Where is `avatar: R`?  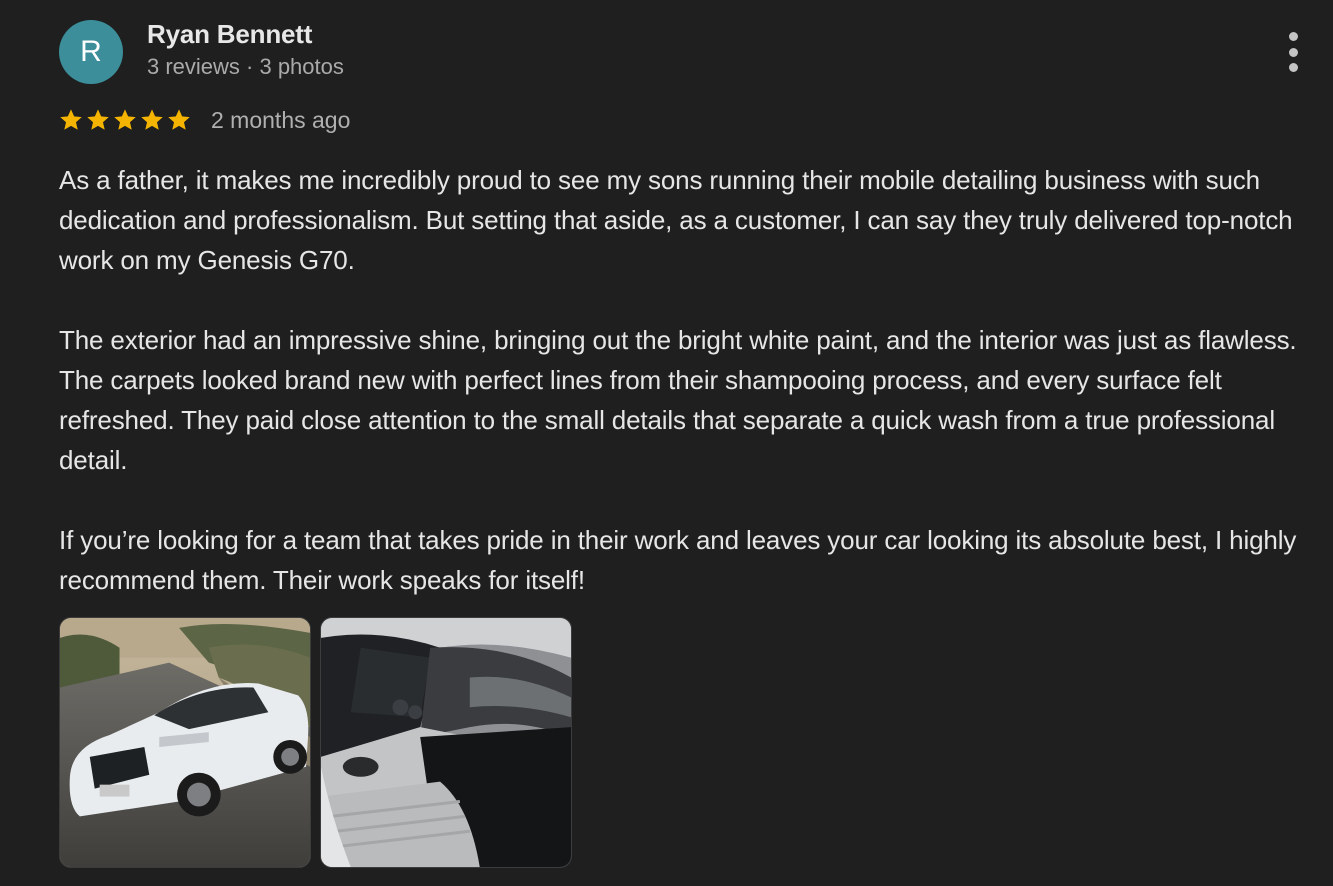
avatar: R is located at coordinates (91, 52).